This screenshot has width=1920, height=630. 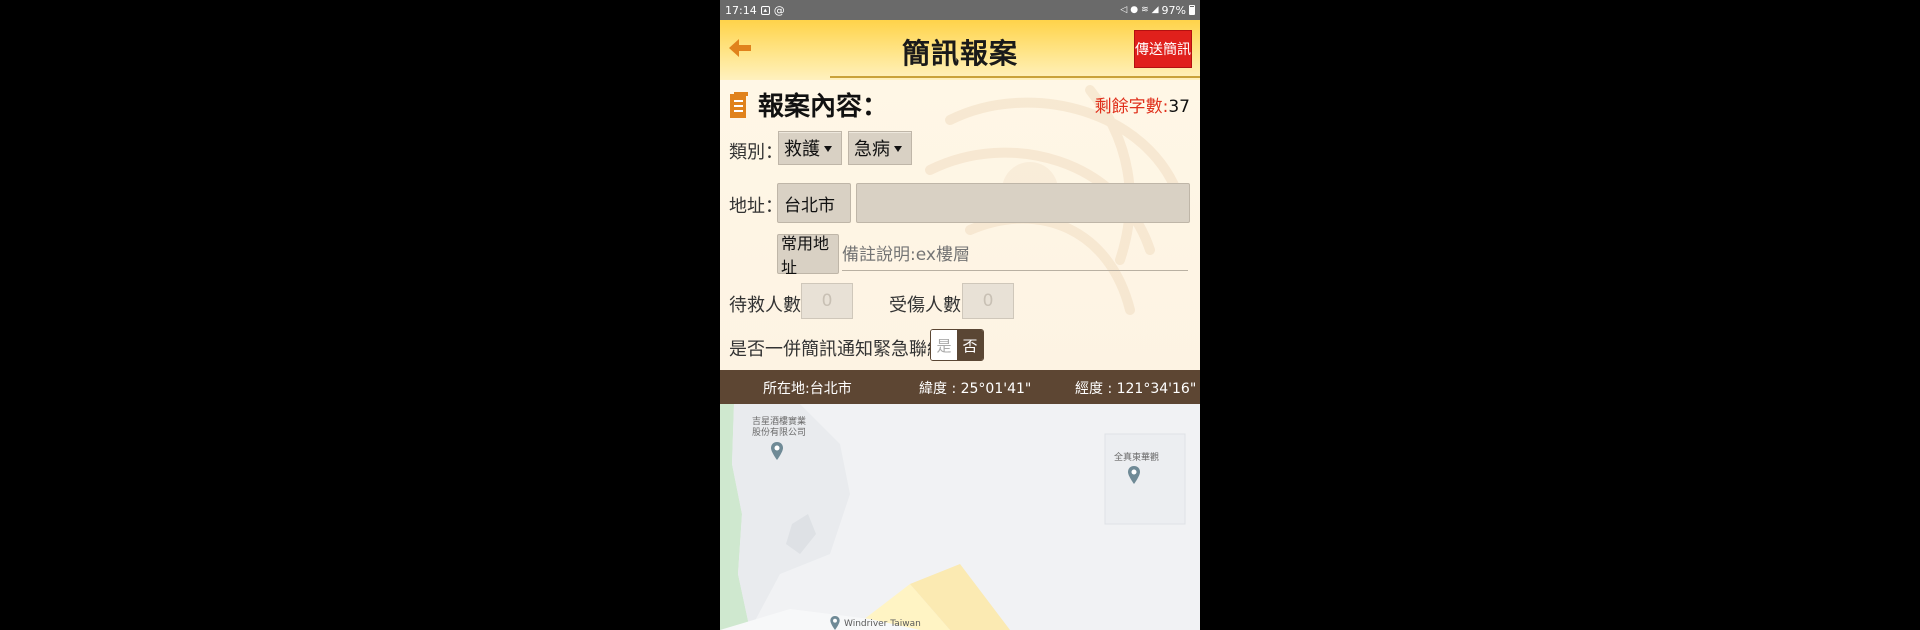 What do you see at coordinates (1023, 203) in the screenshot?
I see `address-input` at bounding box center [1023, 203].